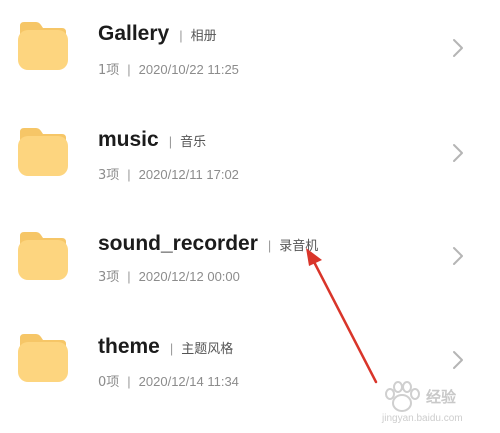  Describe the element at coordinates (109, 70) in the screenshot. I see `item-count: 1项` at that location.